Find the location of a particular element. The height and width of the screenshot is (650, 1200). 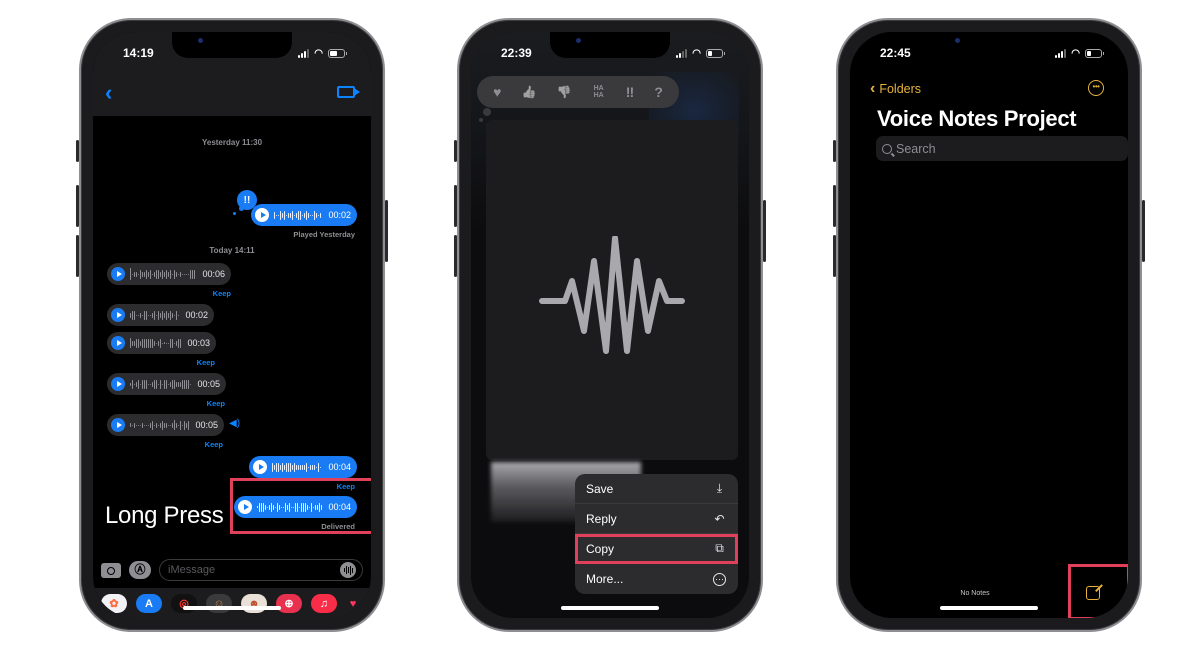

thumbs-down-reaction-icon: 👎 is located at coordinates (564, 92).